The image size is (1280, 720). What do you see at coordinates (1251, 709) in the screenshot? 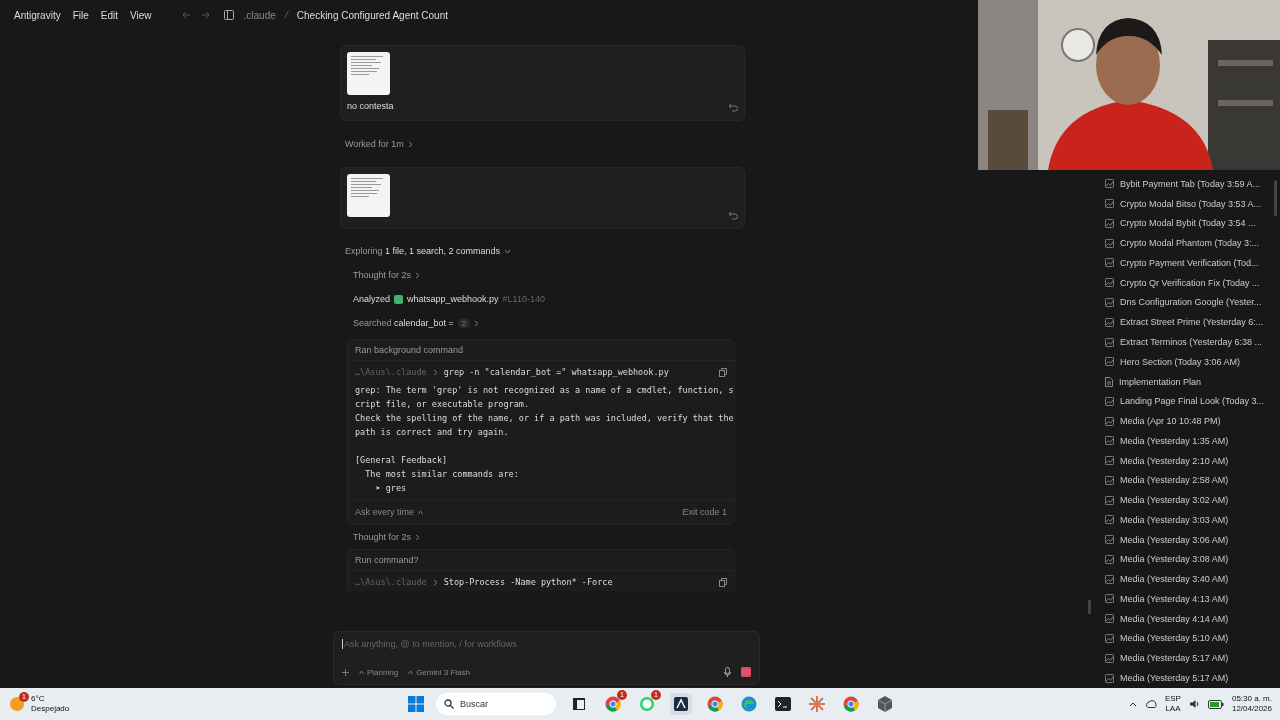
I see `clock-date: 12/04/2026` at bounding box center [1251, 709].